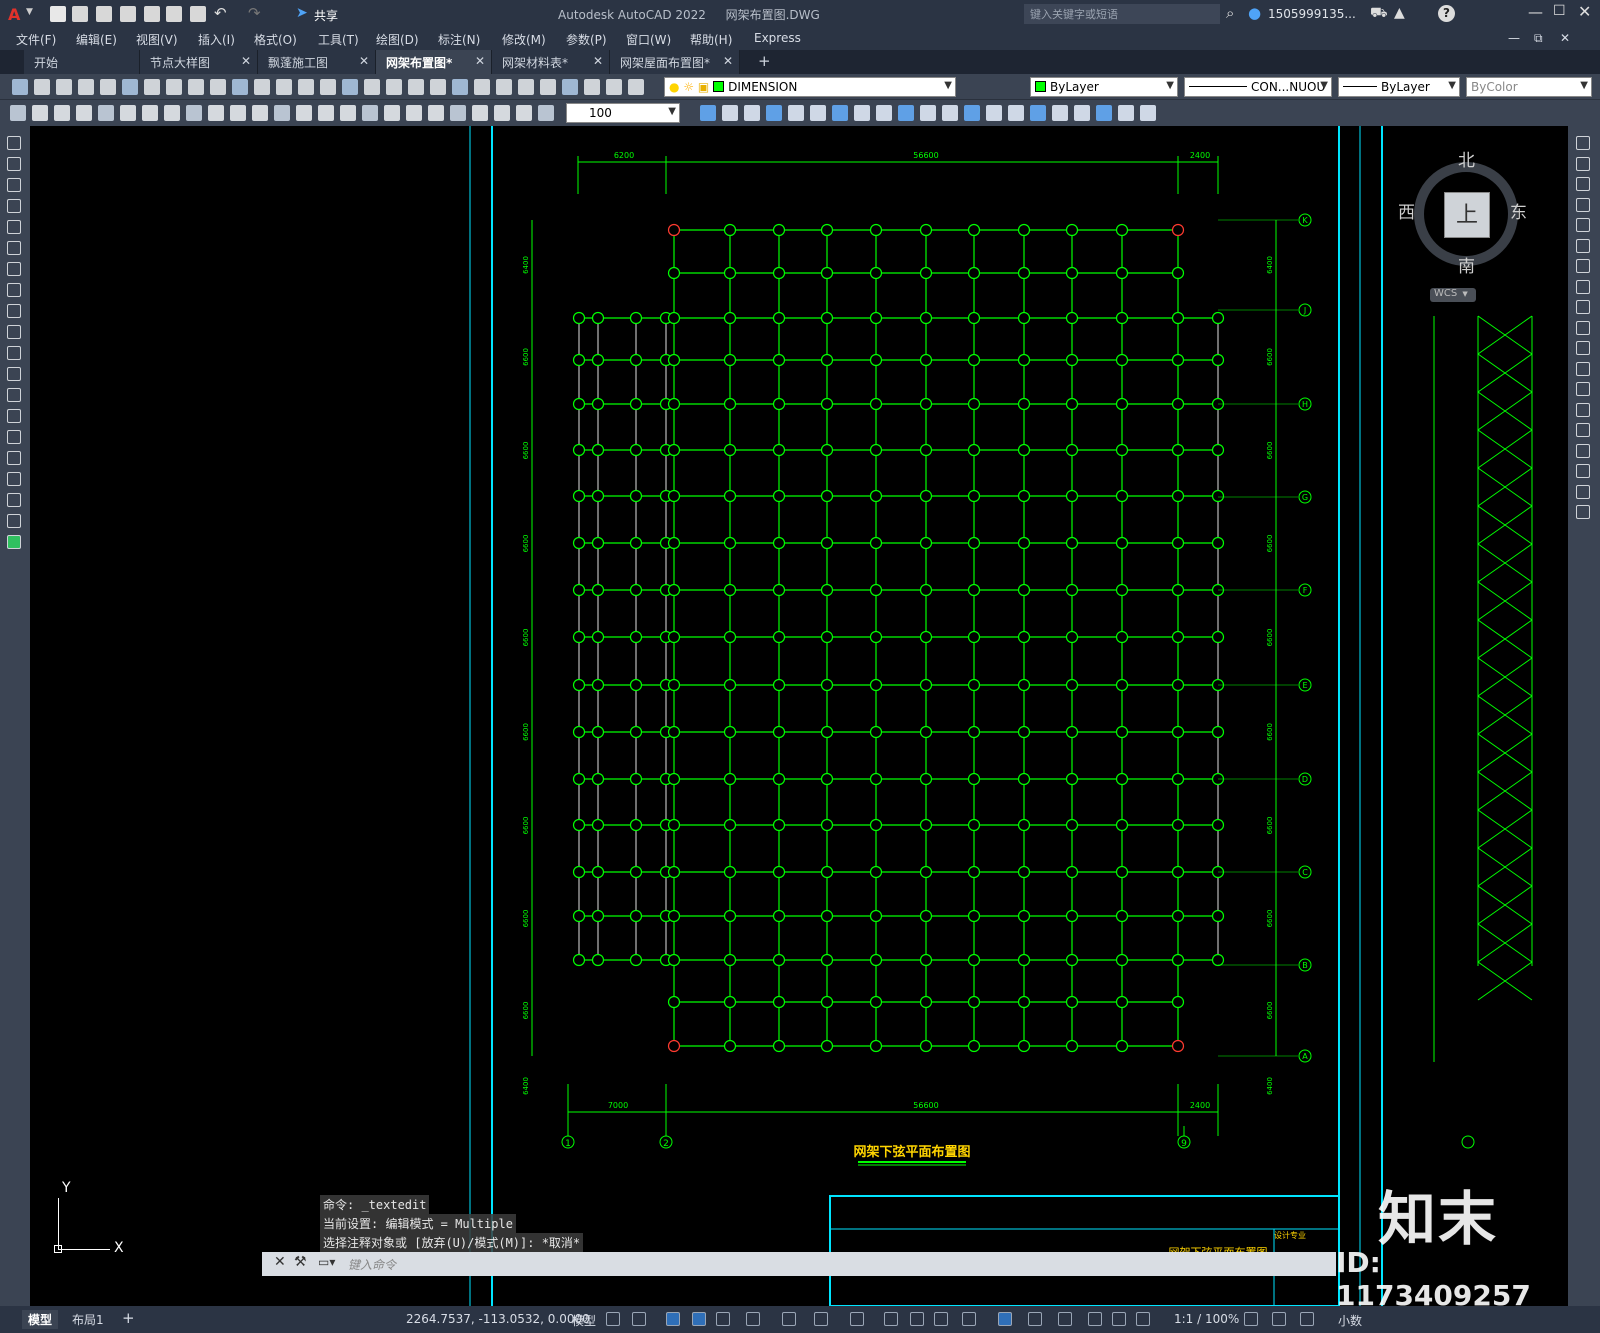 This screenshot has height=1333, width=1600. I want to click on menu-item-5: 工具(T), so click(338, 39).